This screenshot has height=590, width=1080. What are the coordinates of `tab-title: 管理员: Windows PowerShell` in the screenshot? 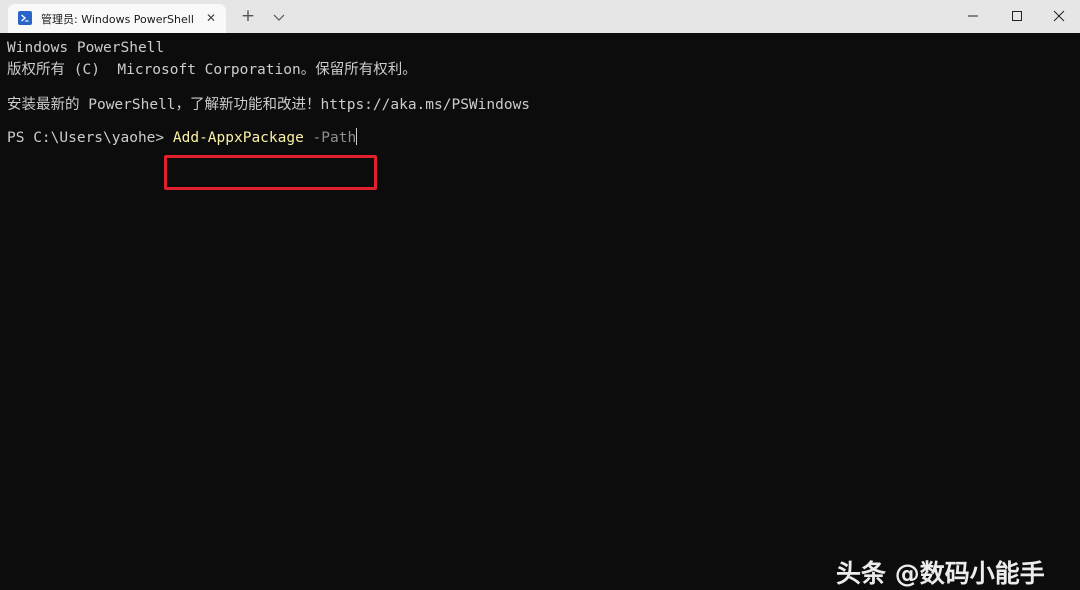 It's located at (117, 19).